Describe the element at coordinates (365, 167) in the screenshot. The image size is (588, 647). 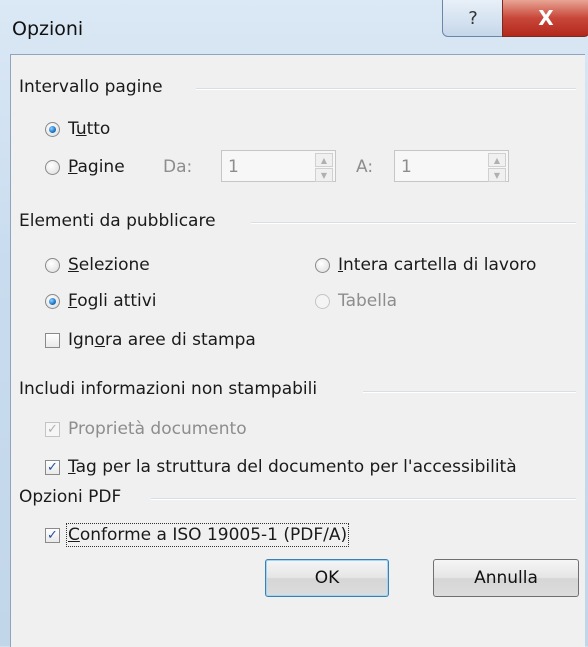
I see `to-label: A:` at that location.